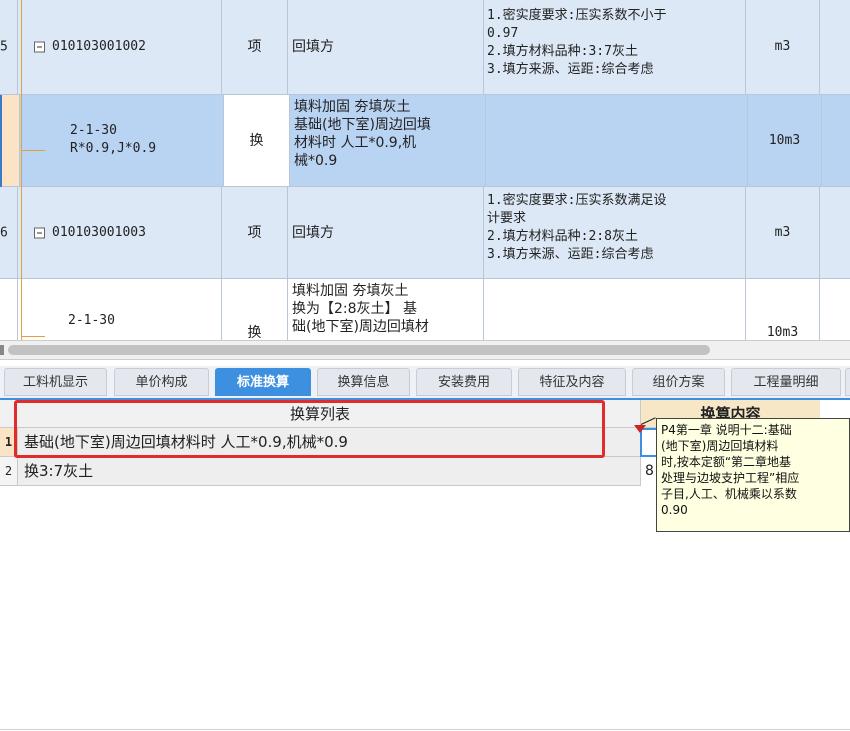  Describe the element at coordinates (464, 382) in the screenshot. I see `tab-installation-fee: 安装费用` at that location.